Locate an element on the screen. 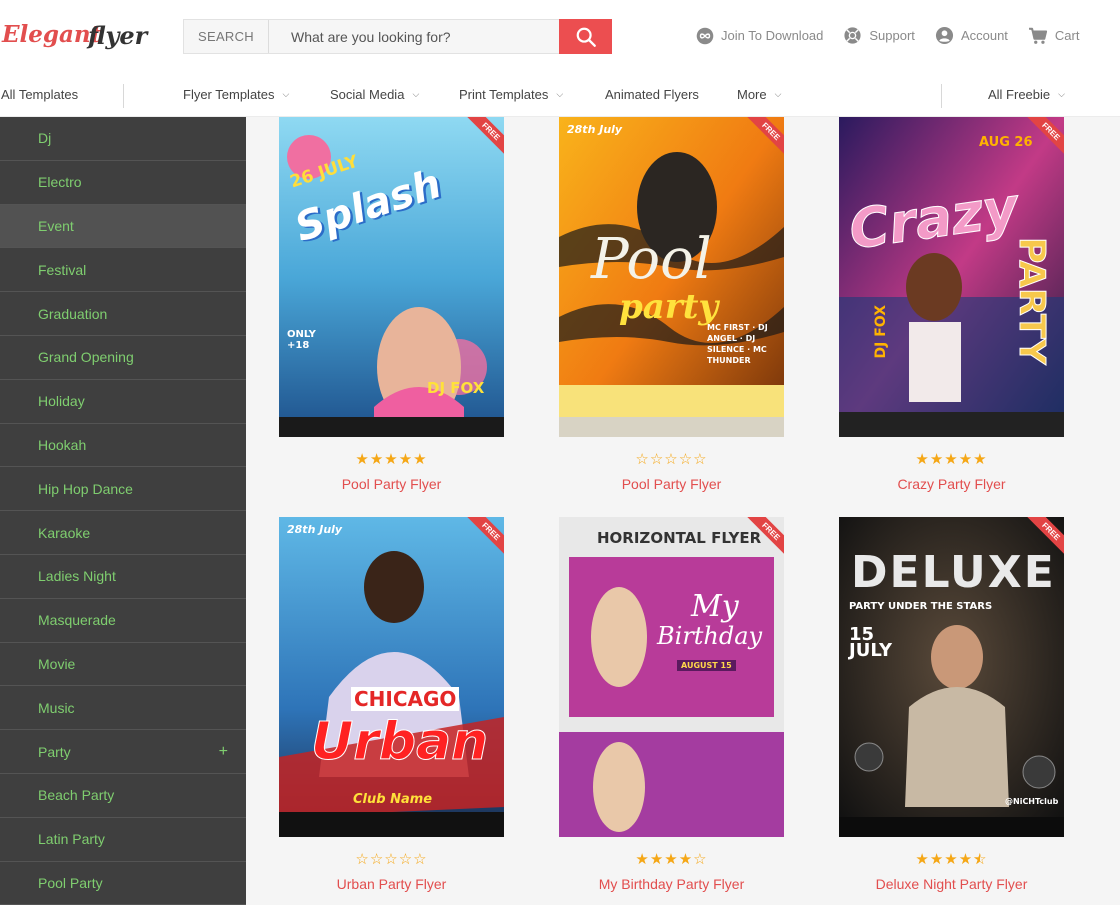 The image size is (1120, 905). poster-line3: party is located at coordinates (669, 307).